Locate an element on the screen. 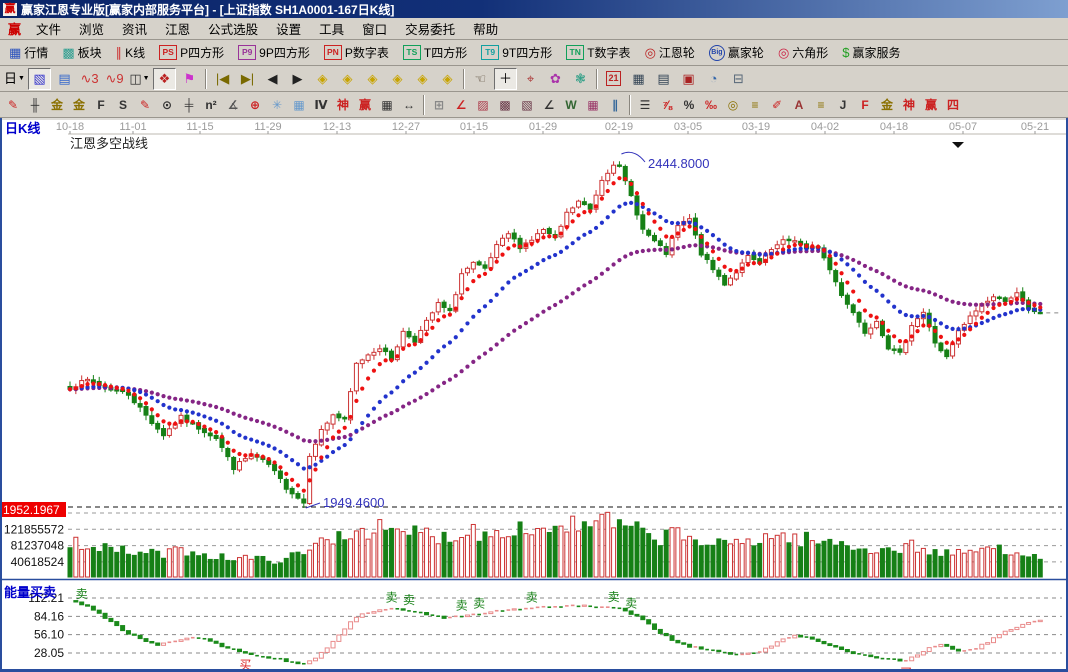 The width and height of the screenshot is (1068, 672). zigzag-tool: W is located at coordinates (571, 104).